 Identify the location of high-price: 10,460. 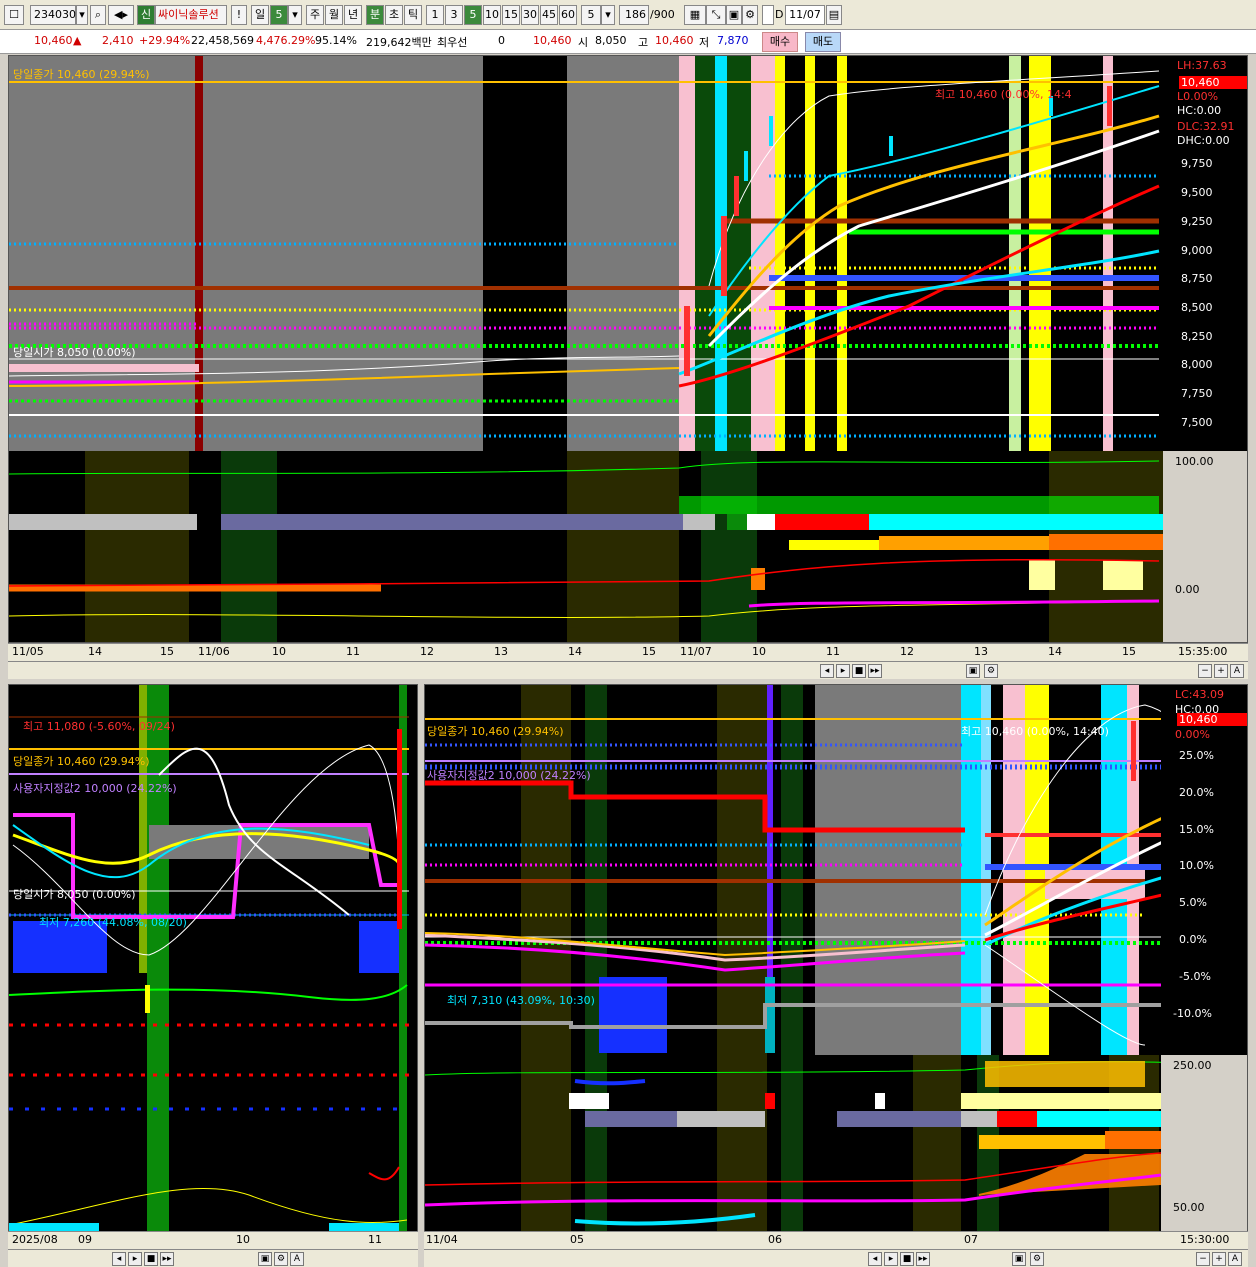
(674, 40).